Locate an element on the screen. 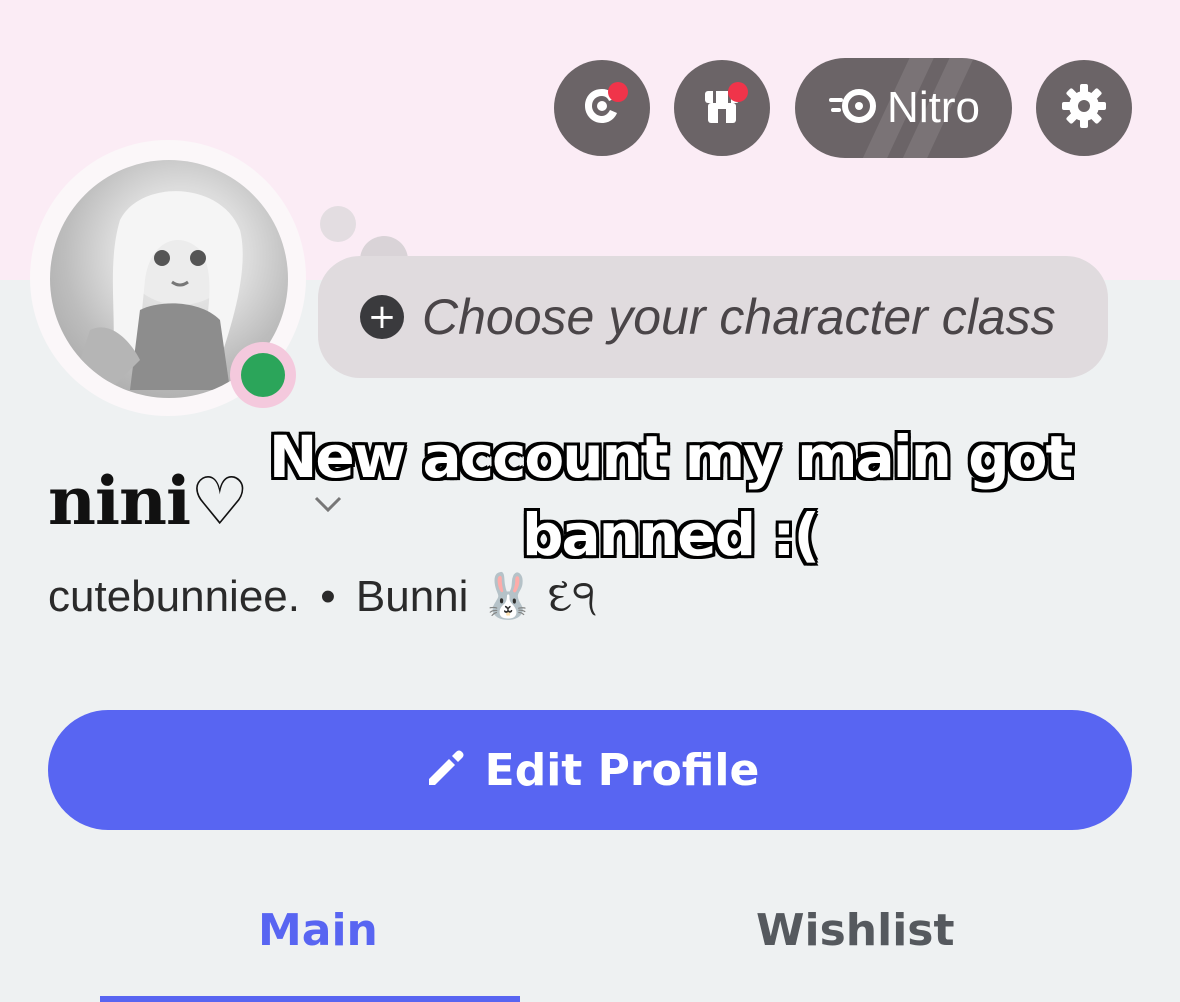  settings-icon is located at coordinates (1084, 108).